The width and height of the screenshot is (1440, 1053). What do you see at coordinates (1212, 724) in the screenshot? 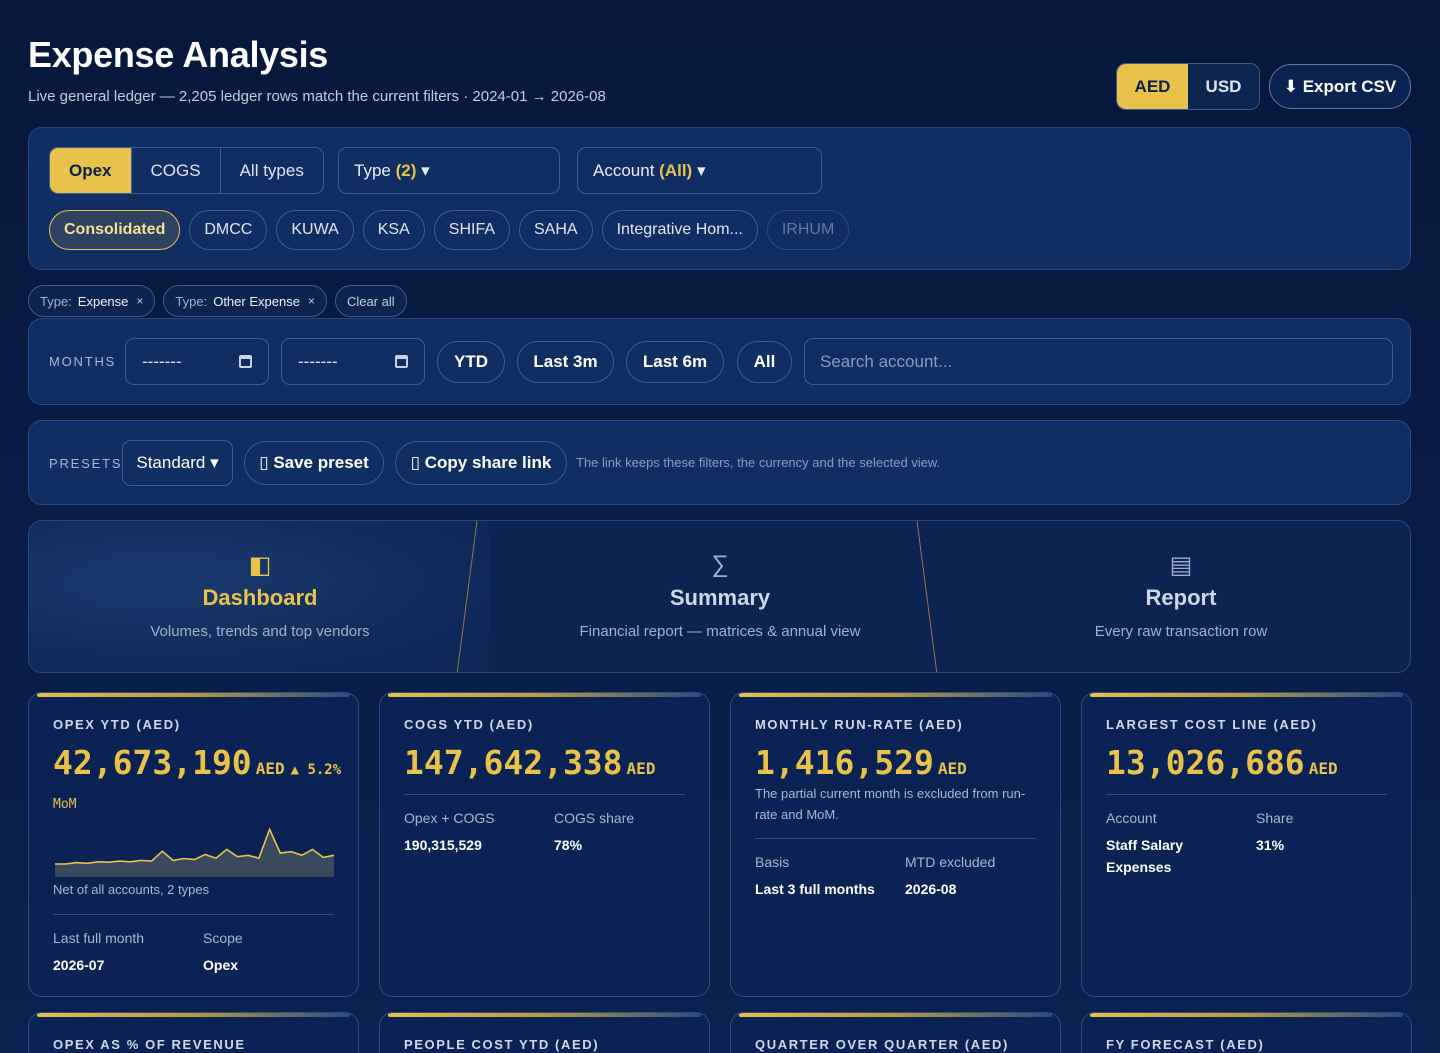
I see `kpi-label: LARGEST COST LINE (AED)` at bounding box center [1212, 724].